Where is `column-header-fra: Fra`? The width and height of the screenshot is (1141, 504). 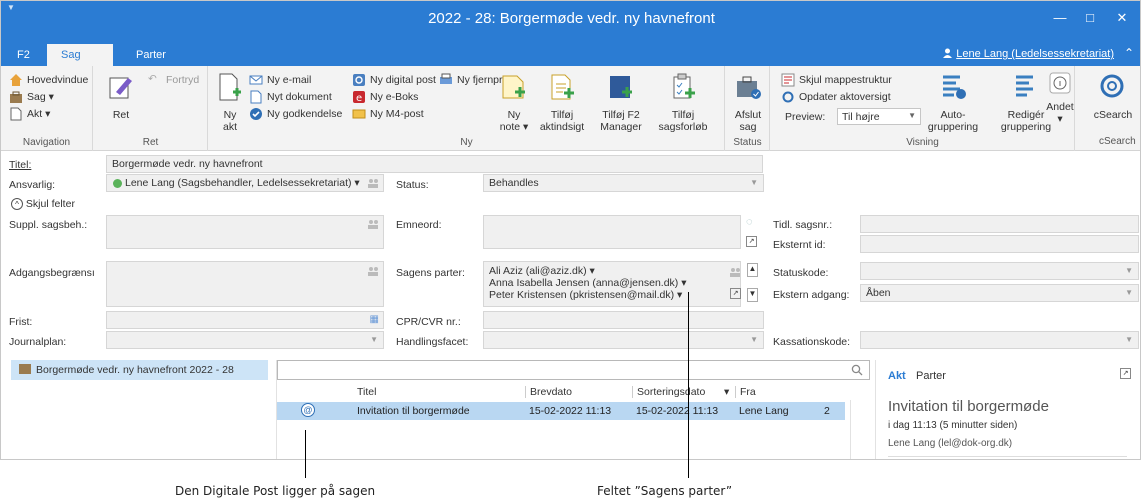 column-header-fra: Fra is located at coordinates (745, 392).